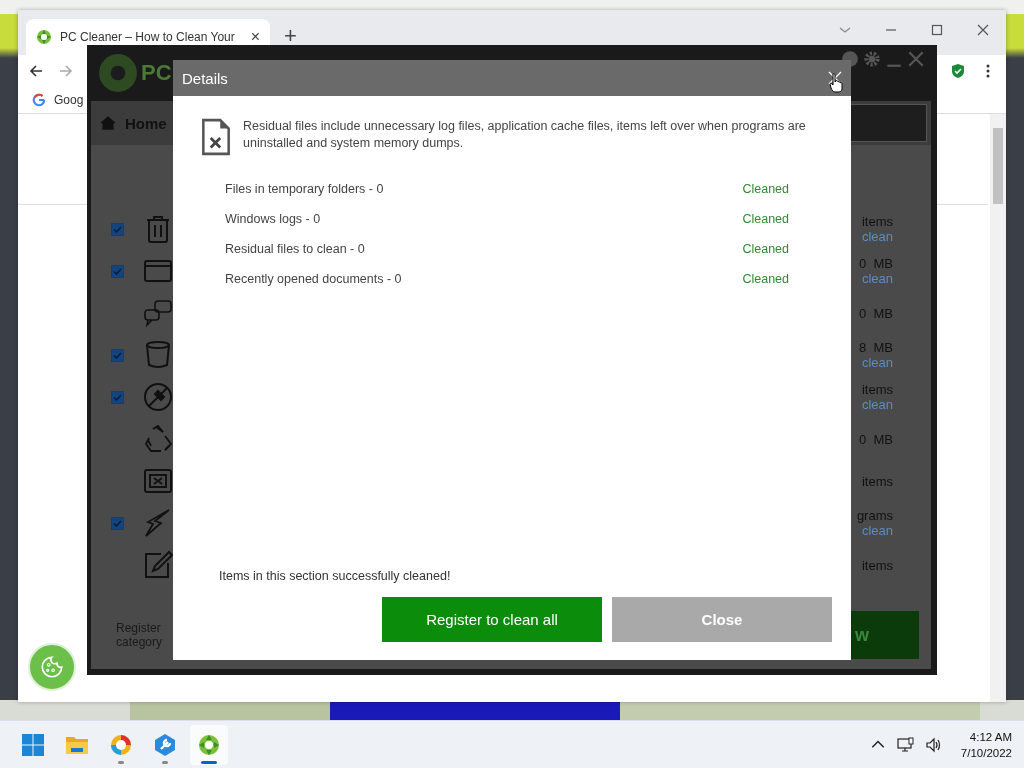 The height and width of the screenshot is (768, 1024). What do you see at coordinates (304, 189) in the screenshot?
I see `item-label: Files in temporary folders - 0` at bounding box center [304, 189].